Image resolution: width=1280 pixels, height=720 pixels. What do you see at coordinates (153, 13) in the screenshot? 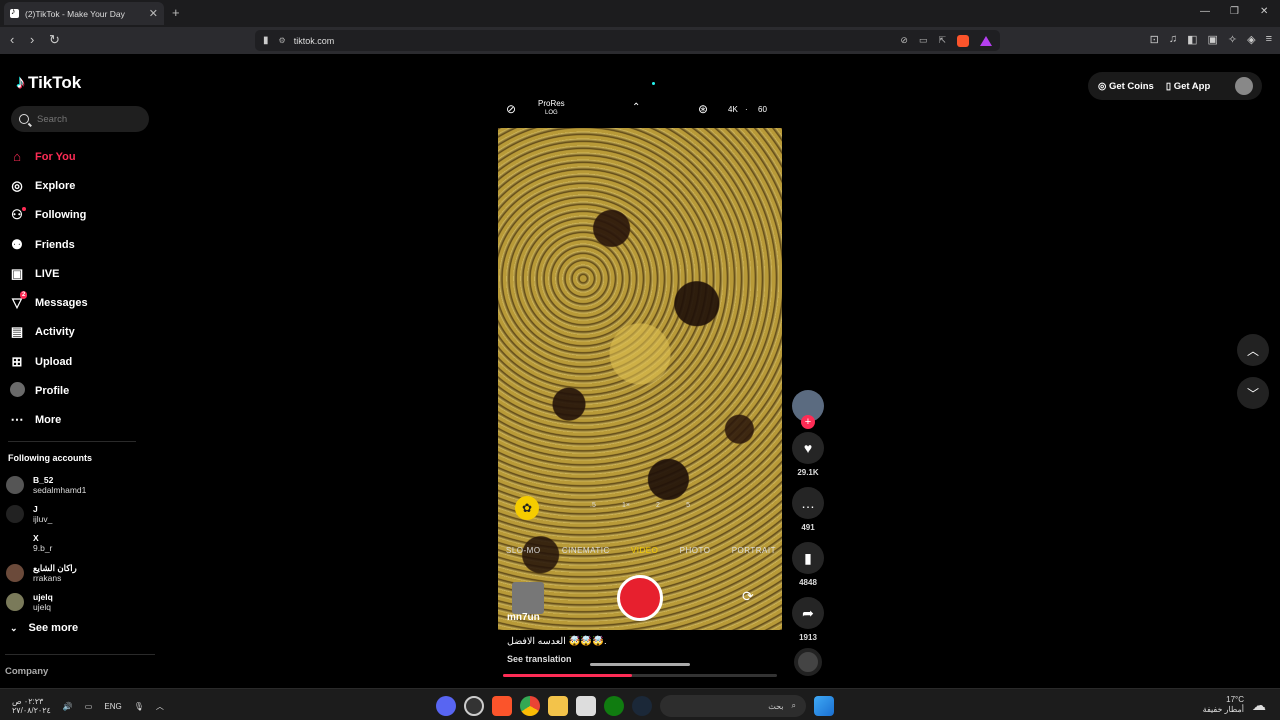
I see `tab-close-icon: ✕` at bounding box center [153, 13].